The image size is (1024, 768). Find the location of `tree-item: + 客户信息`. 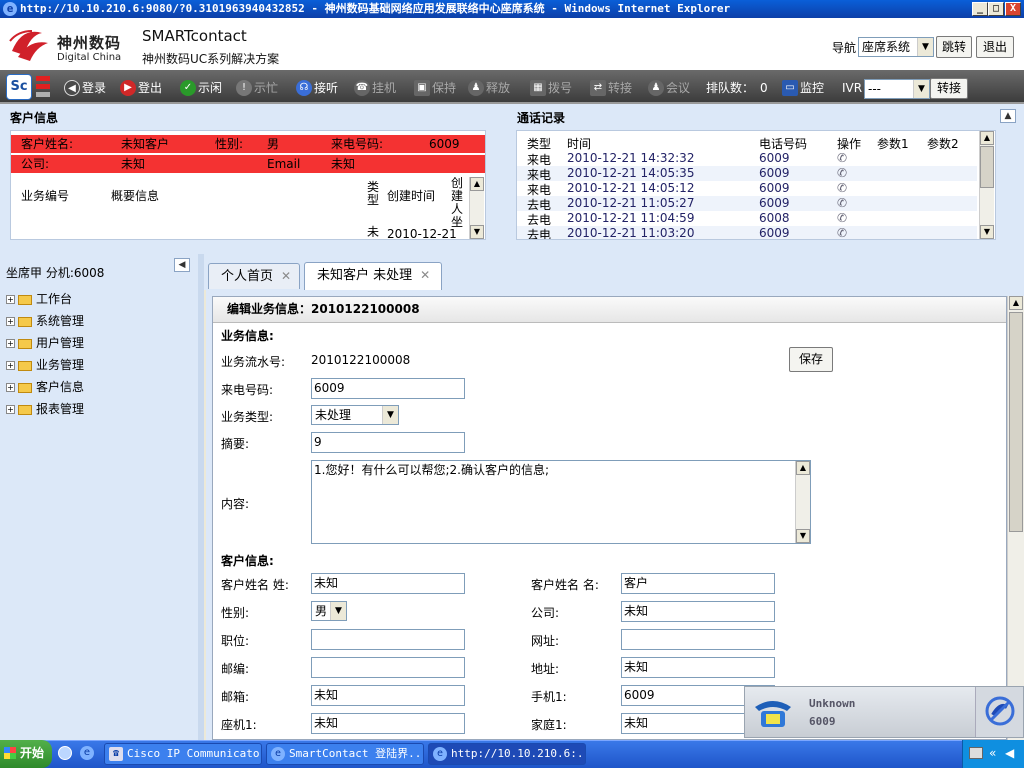

tree-item: + 客户信息 is located at coordinates (45, 386).